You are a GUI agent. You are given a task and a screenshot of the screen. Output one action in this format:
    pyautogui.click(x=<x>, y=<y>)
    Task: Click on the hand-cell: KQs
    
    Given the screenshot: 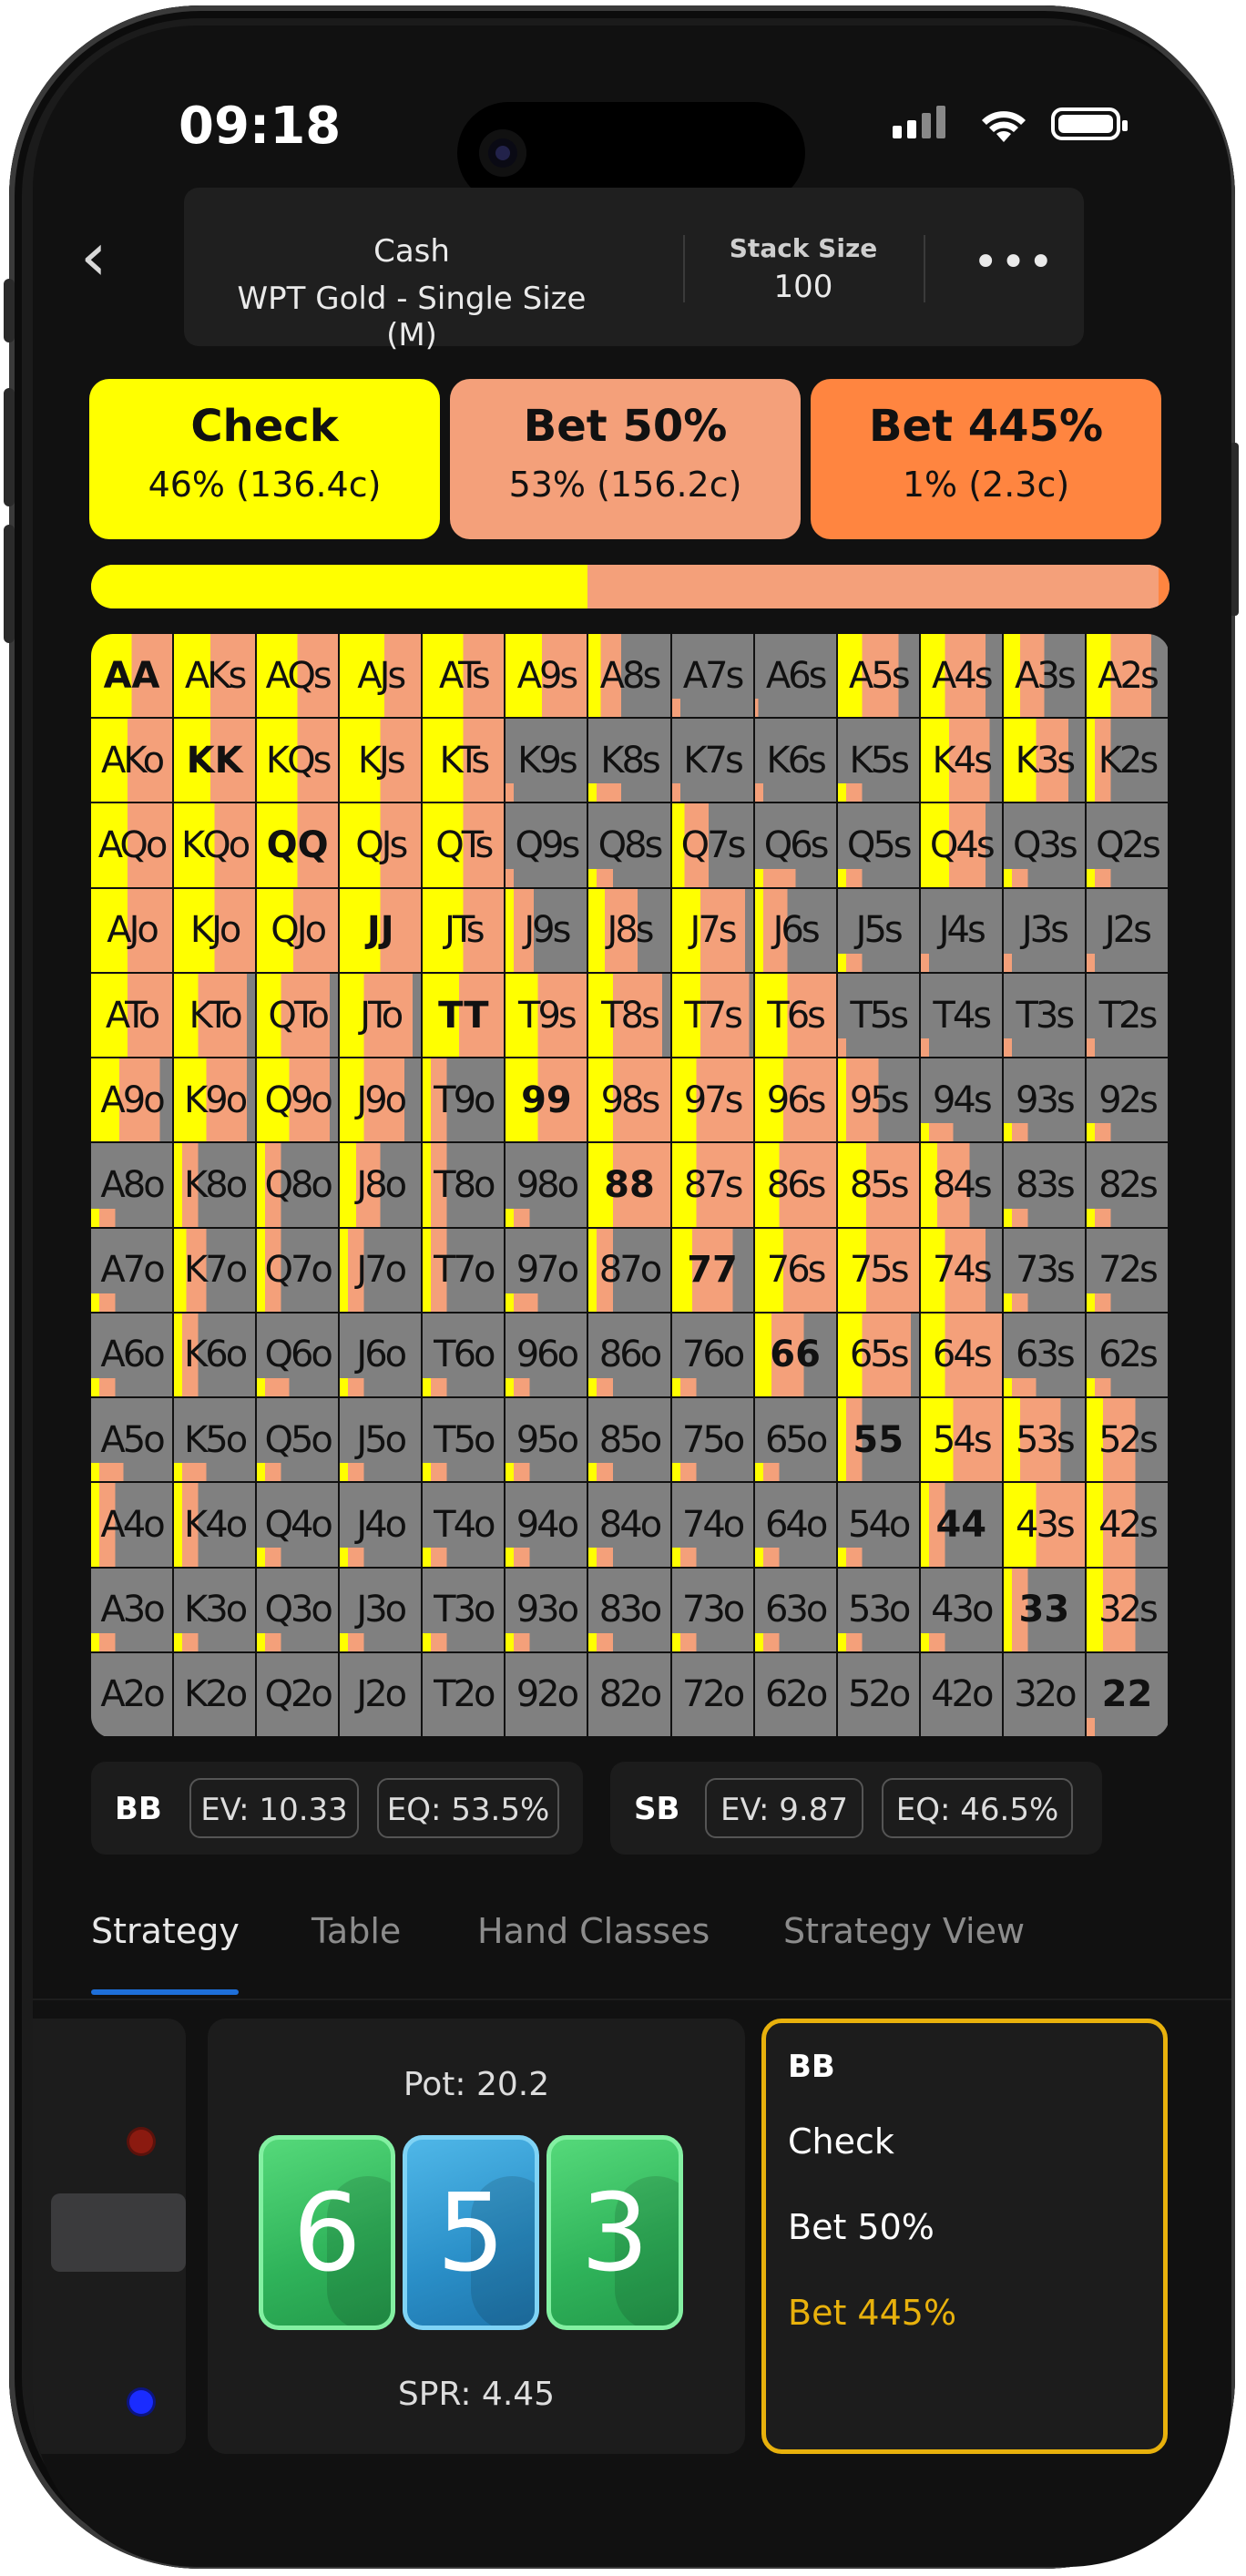 What is the action you would take?
    pyautogui.click(x=298, y=760)
    